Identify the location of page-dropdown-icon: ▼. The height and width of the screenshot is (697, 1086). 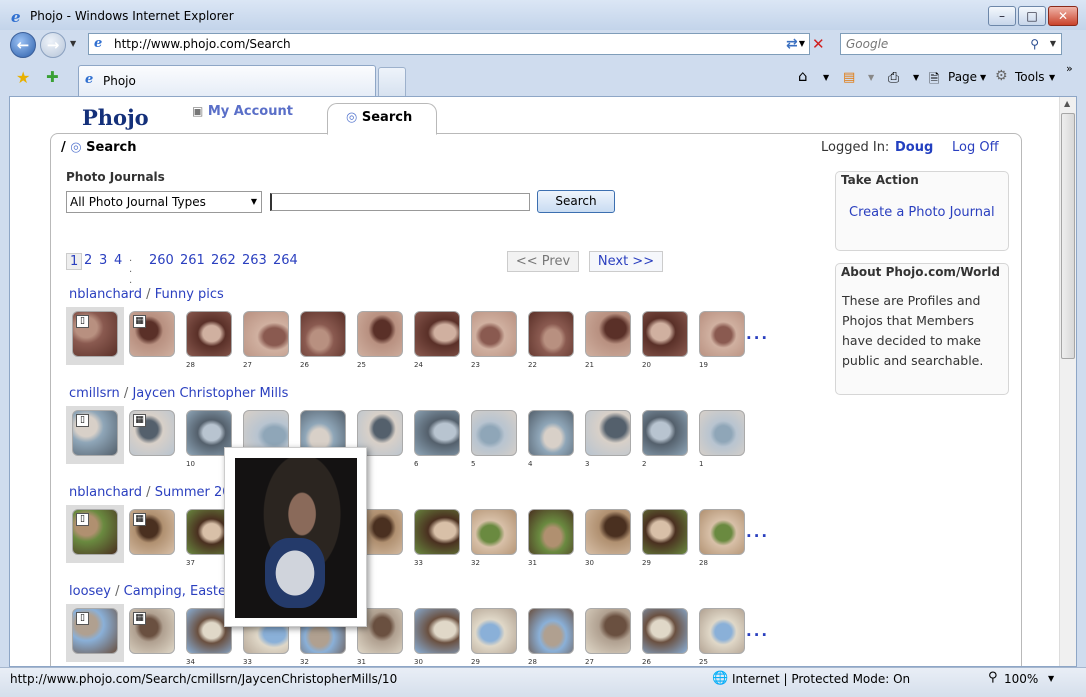
(983, 77).